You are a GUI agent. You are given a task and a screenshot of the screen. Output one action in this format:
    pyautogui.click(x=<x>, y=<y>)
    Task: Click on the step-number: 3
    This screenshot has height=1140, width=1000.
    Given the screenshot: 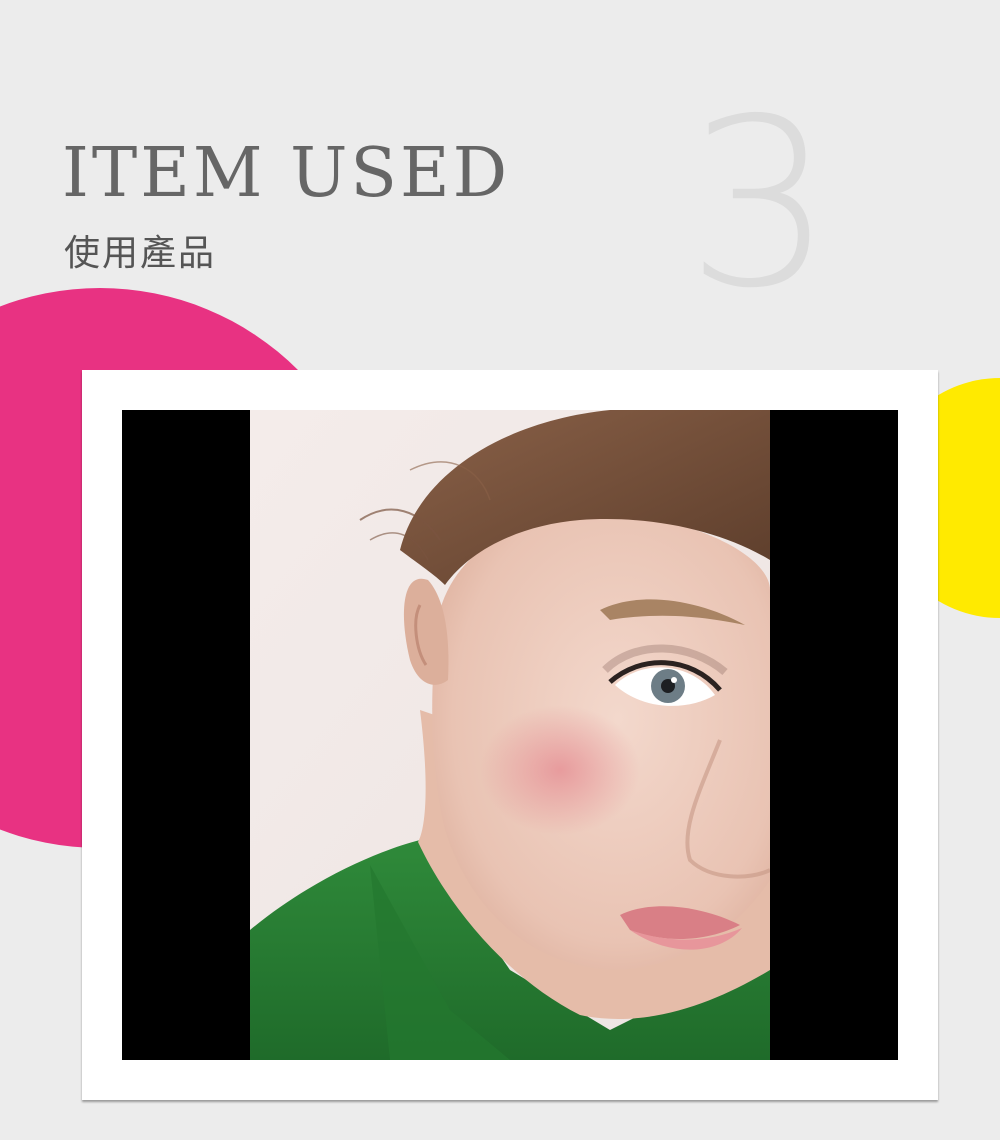 What is the action you would take?
    pyautogui.click(x=760, y=204)
    